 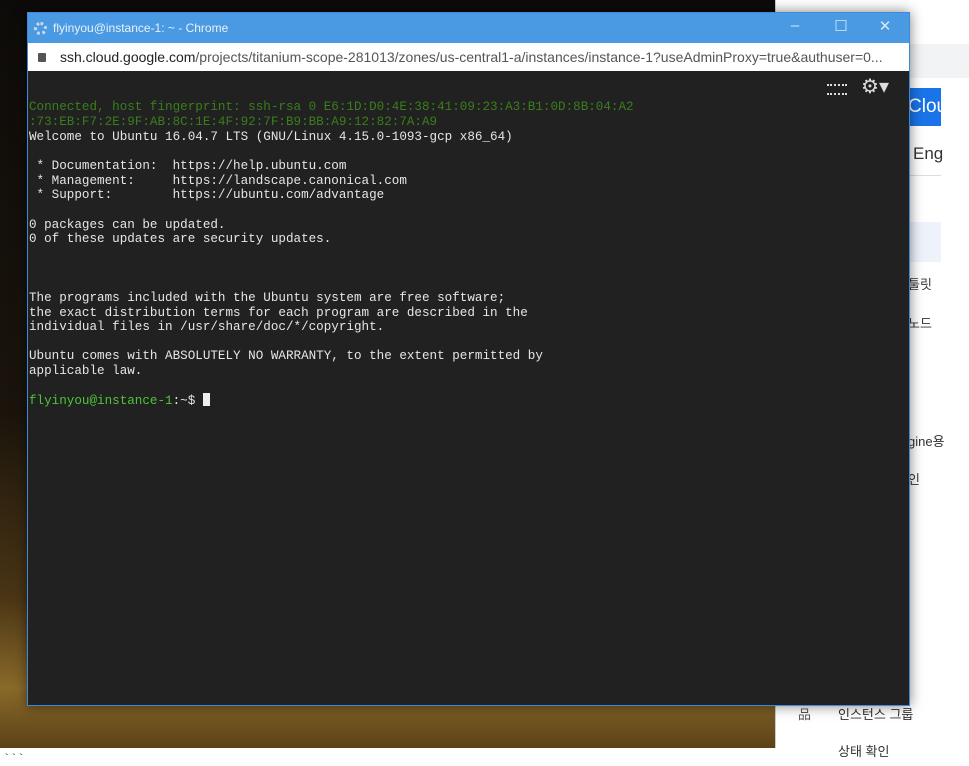 What do you see at coordinates (42, 57) in the screenshot?
I see `lock-icon` at bounding box center [42, 57].